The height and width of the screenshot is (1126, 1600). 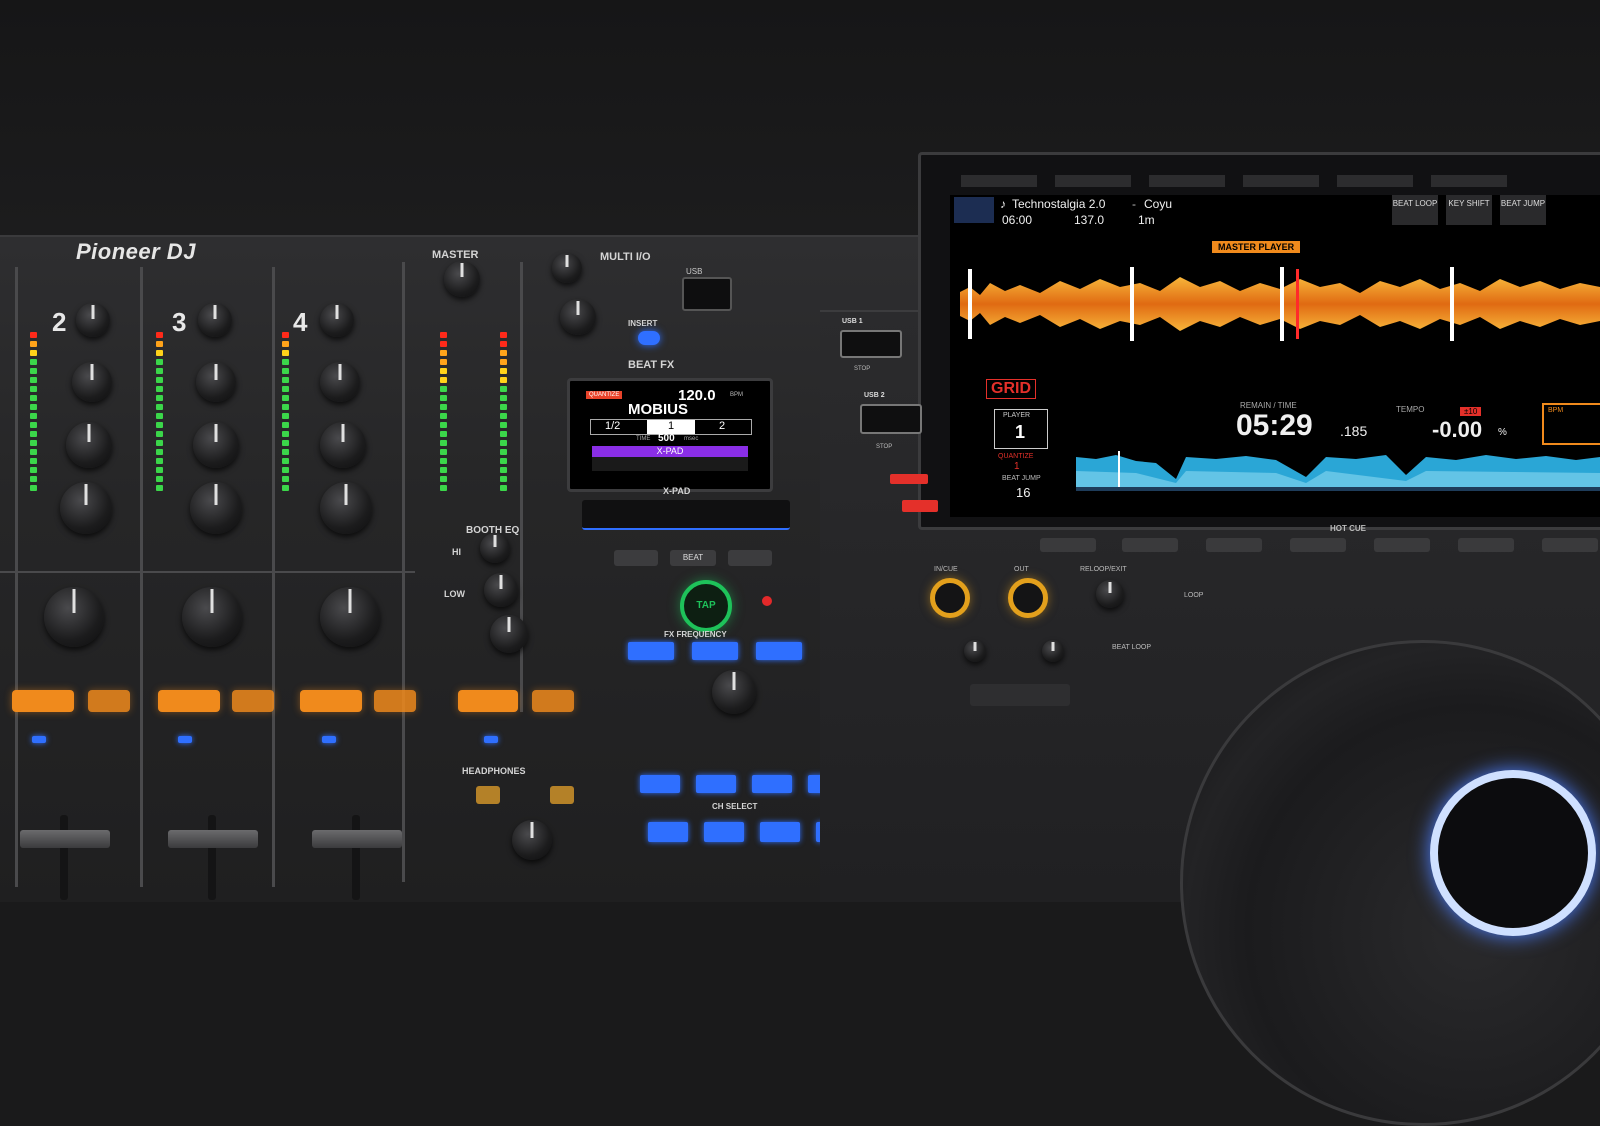 What do you see at coordinates (734, 692) in the screenshot?
I see `fx-channel-select-knob` at bounding box center [734, 692].